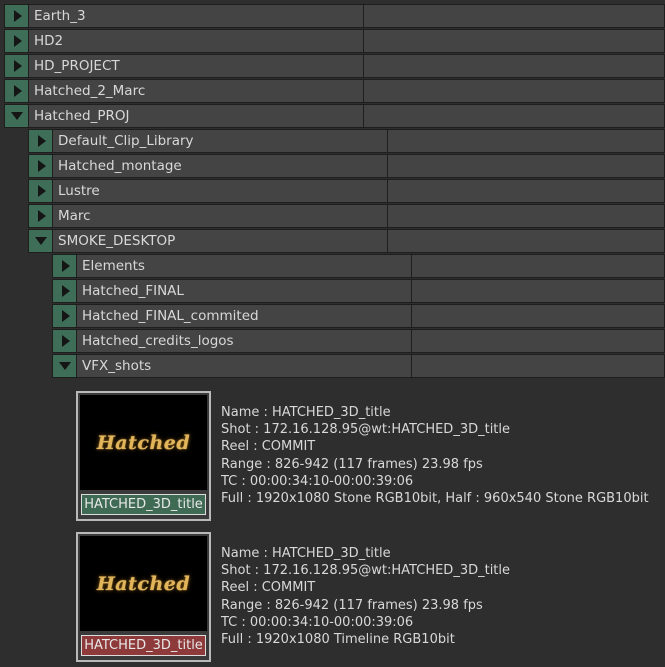  I want to click on tree-row-label: Earth_3, so click(196, 16).